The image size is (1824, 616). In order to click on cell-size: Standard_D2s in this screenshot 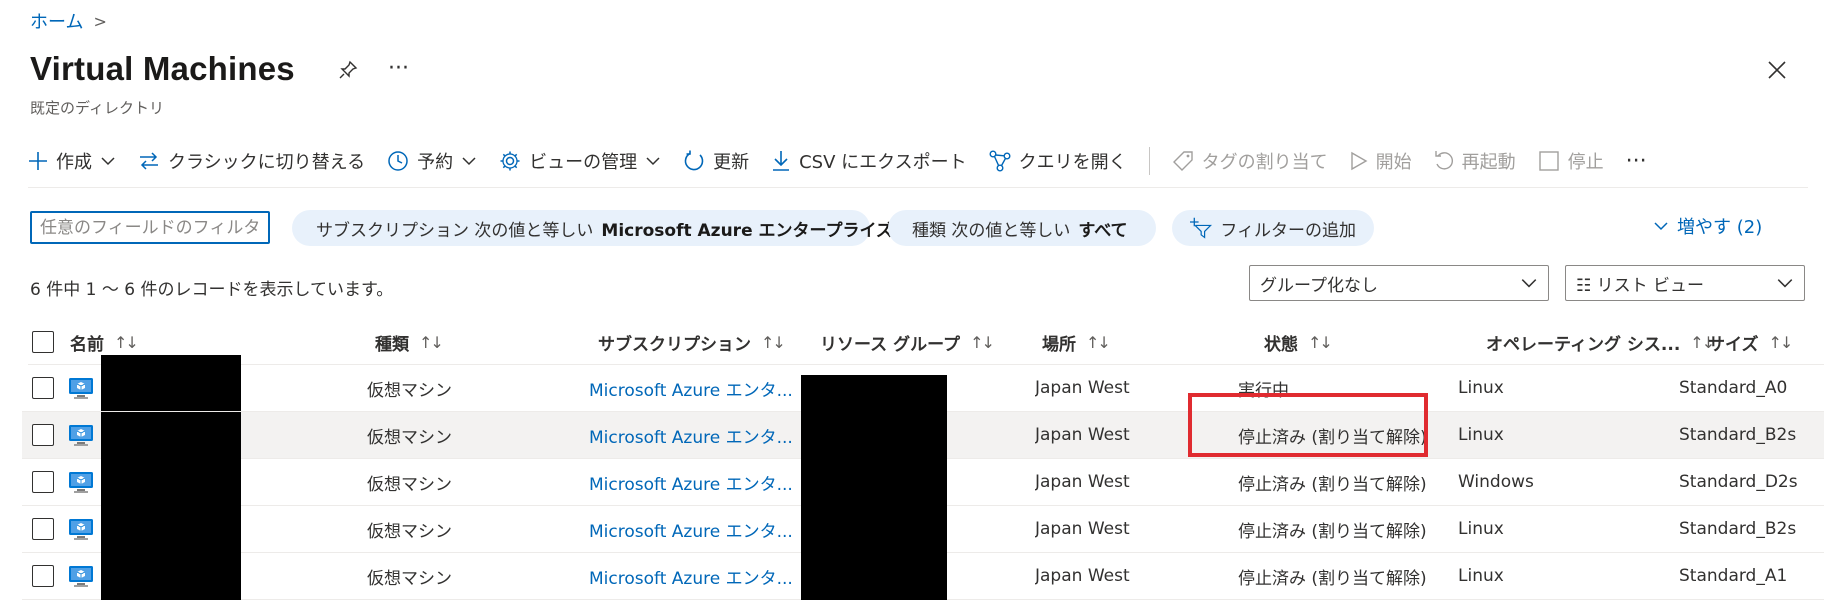, I will do `click(1738, 482)`.